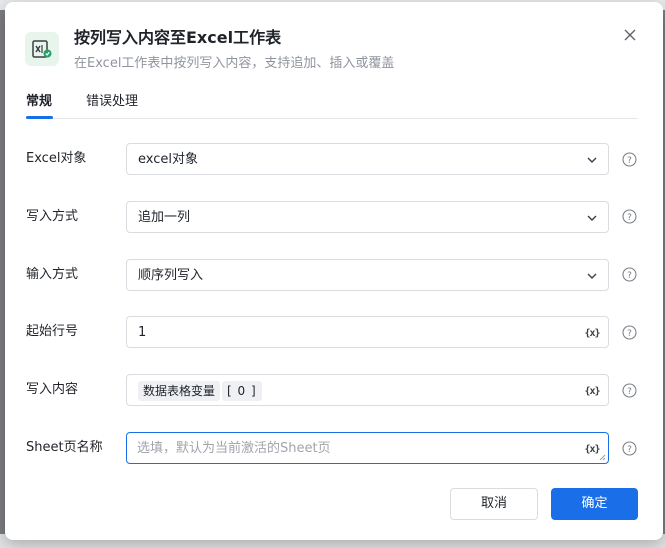 The width and height of the screenshot is (665, 548). What do you see at coordinates (234, 63) in the screenshot?
I see `dialog-subtitle: 在Excel工作表中按列写入内容，支持追加、插入或覆盖` at bounding box center [234, 63].